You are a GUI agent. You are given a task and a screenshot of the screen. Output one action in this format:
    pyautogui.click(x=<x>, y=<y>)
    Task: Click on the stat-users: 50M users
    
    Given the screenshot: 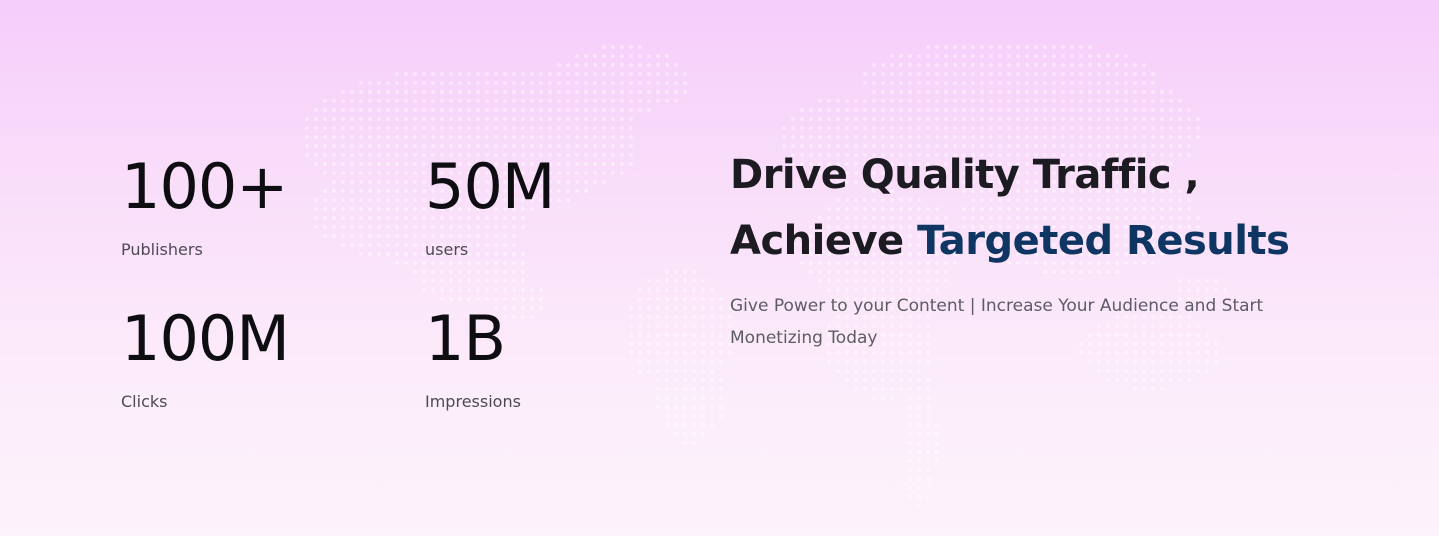 What is the action you would take?
    pyautogui.click(x=555, y=207)
    